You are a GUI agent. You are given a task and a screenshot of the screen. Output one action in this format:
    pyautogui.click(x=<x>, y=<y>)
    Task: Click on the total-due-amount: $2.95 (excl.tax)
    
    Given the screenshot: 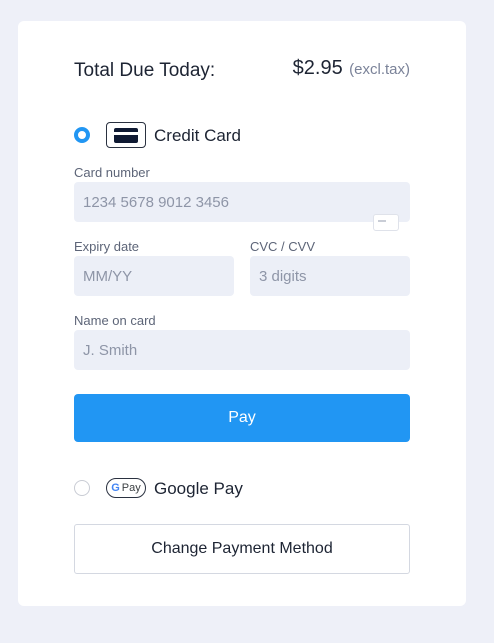 What is the action you would take?
    pyautogui.click(x=351, y=68)
    